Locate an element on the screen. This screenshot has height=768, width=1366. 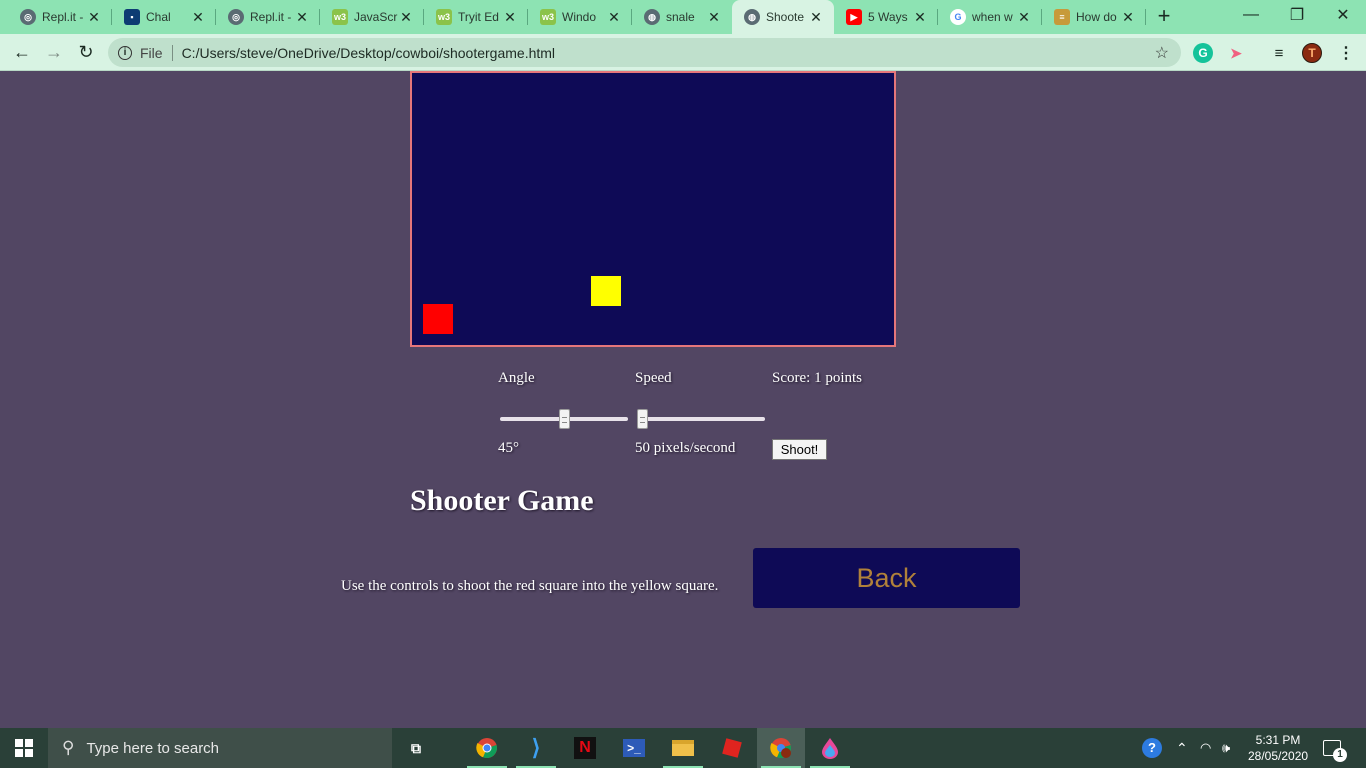
tab-replit-1: ◎ Repl.it - ✕ is located at coordinates (60, 17).